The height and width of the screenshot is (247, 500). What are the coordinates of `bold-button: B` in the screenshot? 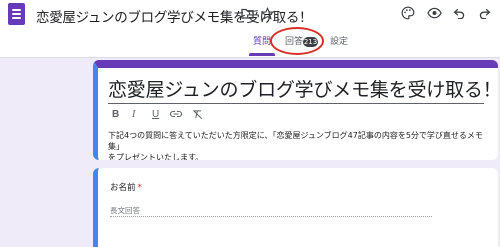 It's located at (115, 114).